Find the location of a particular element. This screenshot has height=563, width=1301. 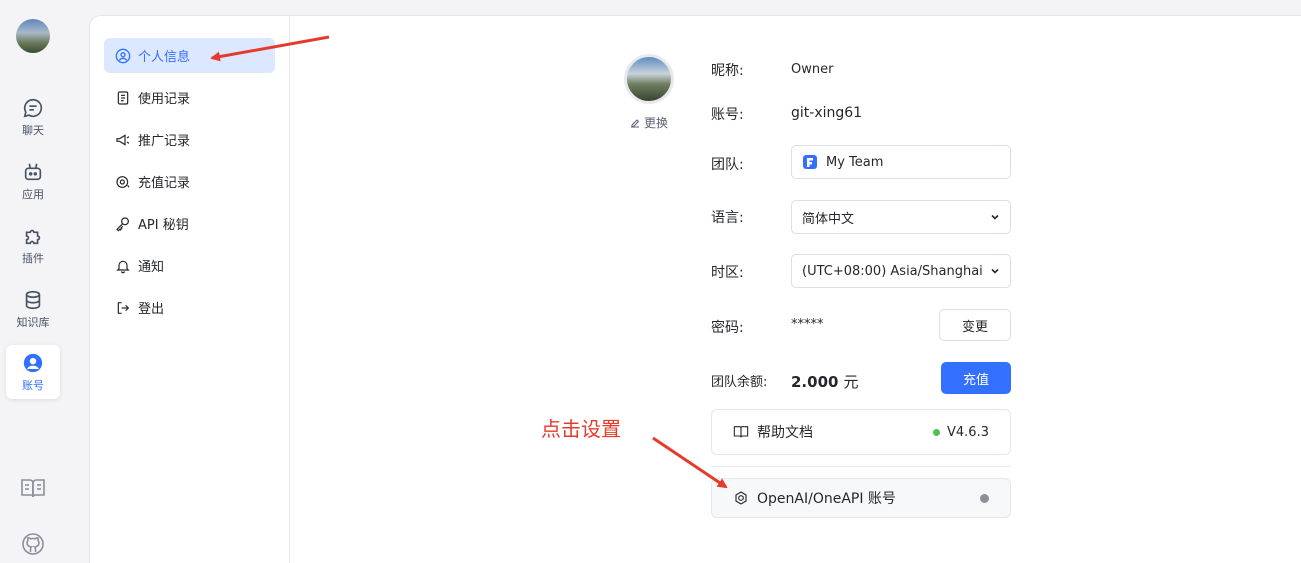

rail-item-chat: 聊天 is located at coordinates (33, 117).